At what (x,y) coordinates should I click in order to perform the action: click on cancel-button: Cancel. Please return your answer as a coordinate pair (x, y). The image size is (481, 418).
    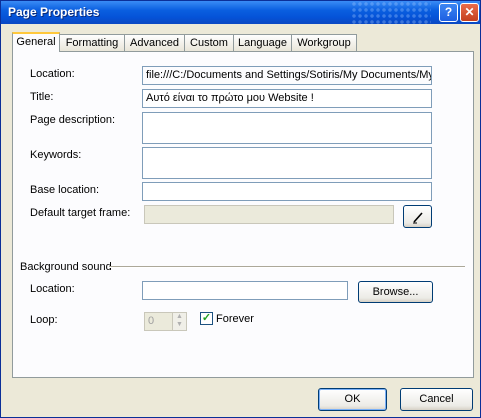
    Looking at the image, I should click on (436, 399).